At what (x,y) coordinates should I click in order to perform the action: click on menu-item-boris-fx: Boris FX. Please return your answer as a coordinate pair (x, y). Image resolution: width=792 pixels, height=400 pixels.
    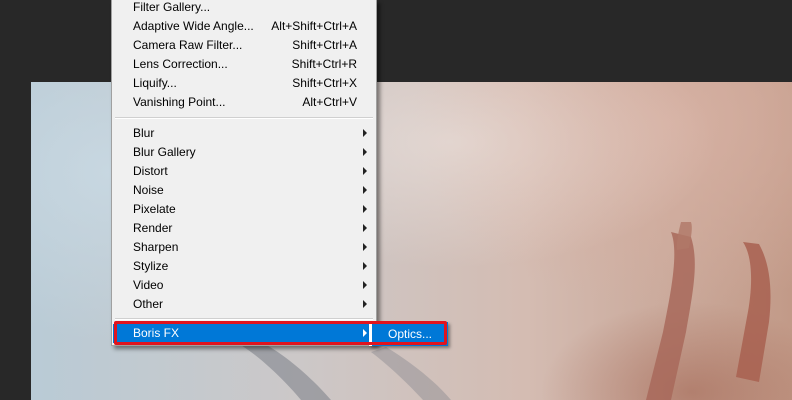
    Looking at the image, I should click on (244, 333).